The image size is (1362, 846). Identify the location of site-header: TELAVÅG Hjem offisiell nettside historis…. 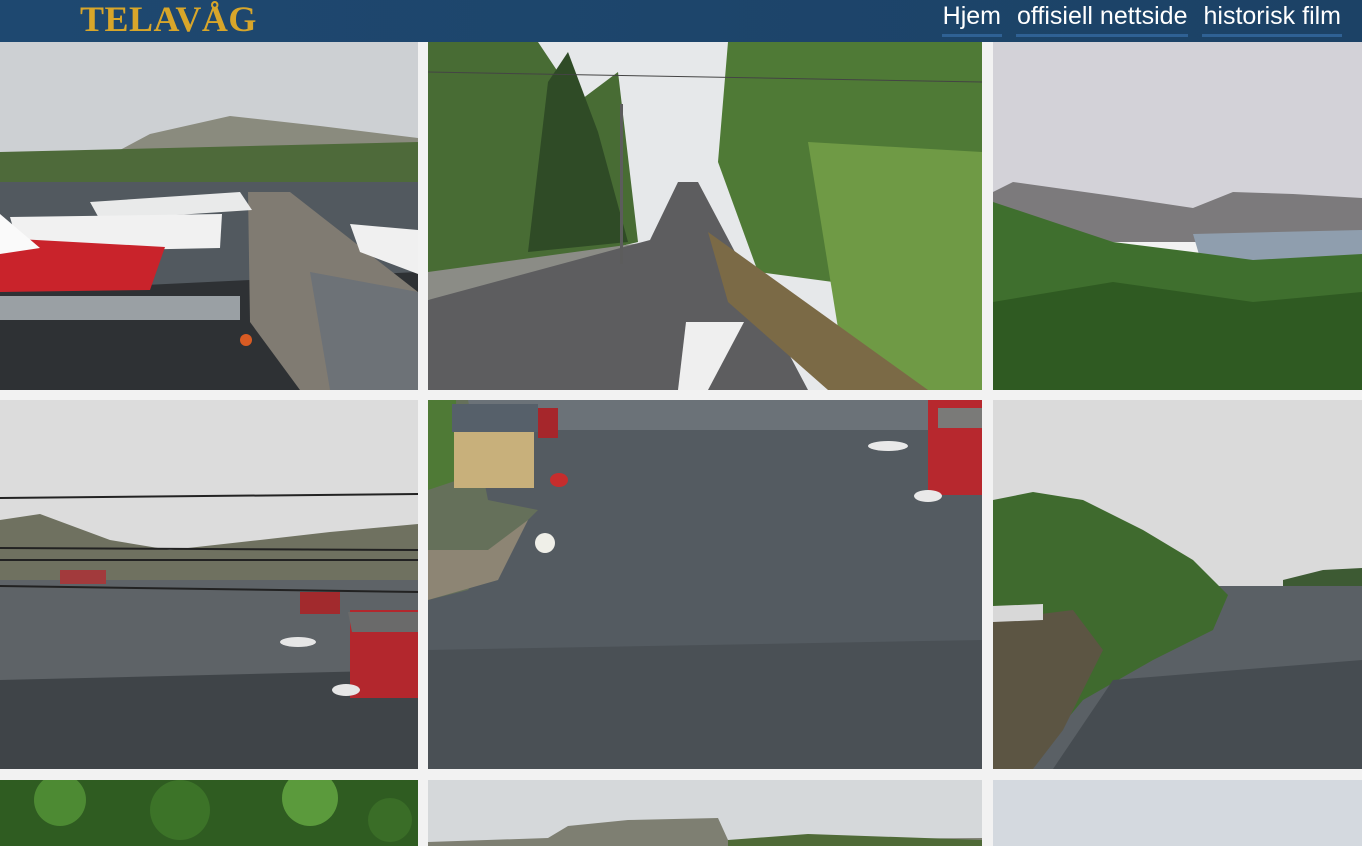
(681, 21).